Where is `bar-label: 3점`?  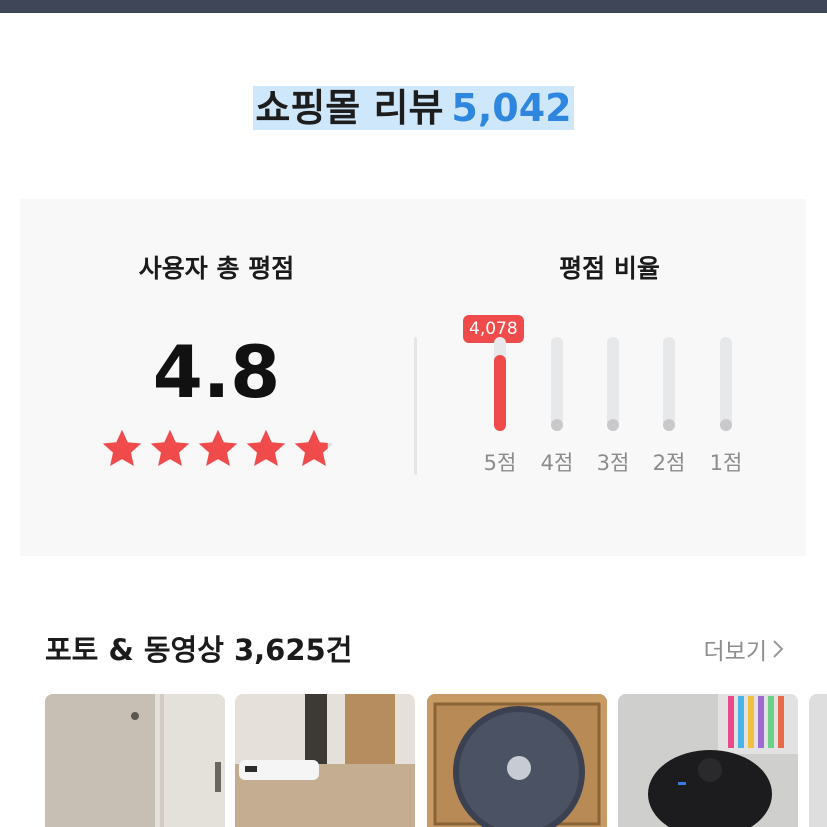 bar-label: 3점 is located at coordinates (613, 463).